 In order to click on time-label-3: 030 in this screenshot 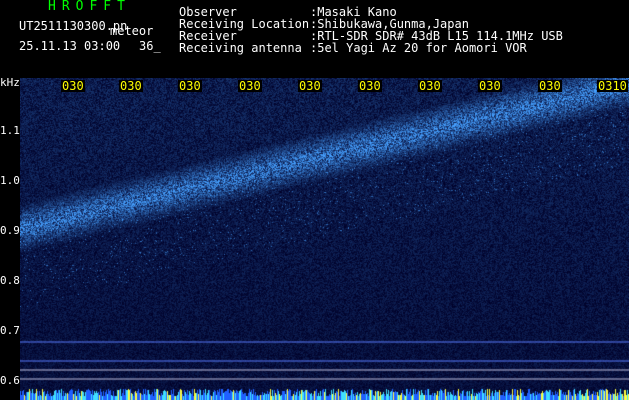, I will do `click(190, 86)`.